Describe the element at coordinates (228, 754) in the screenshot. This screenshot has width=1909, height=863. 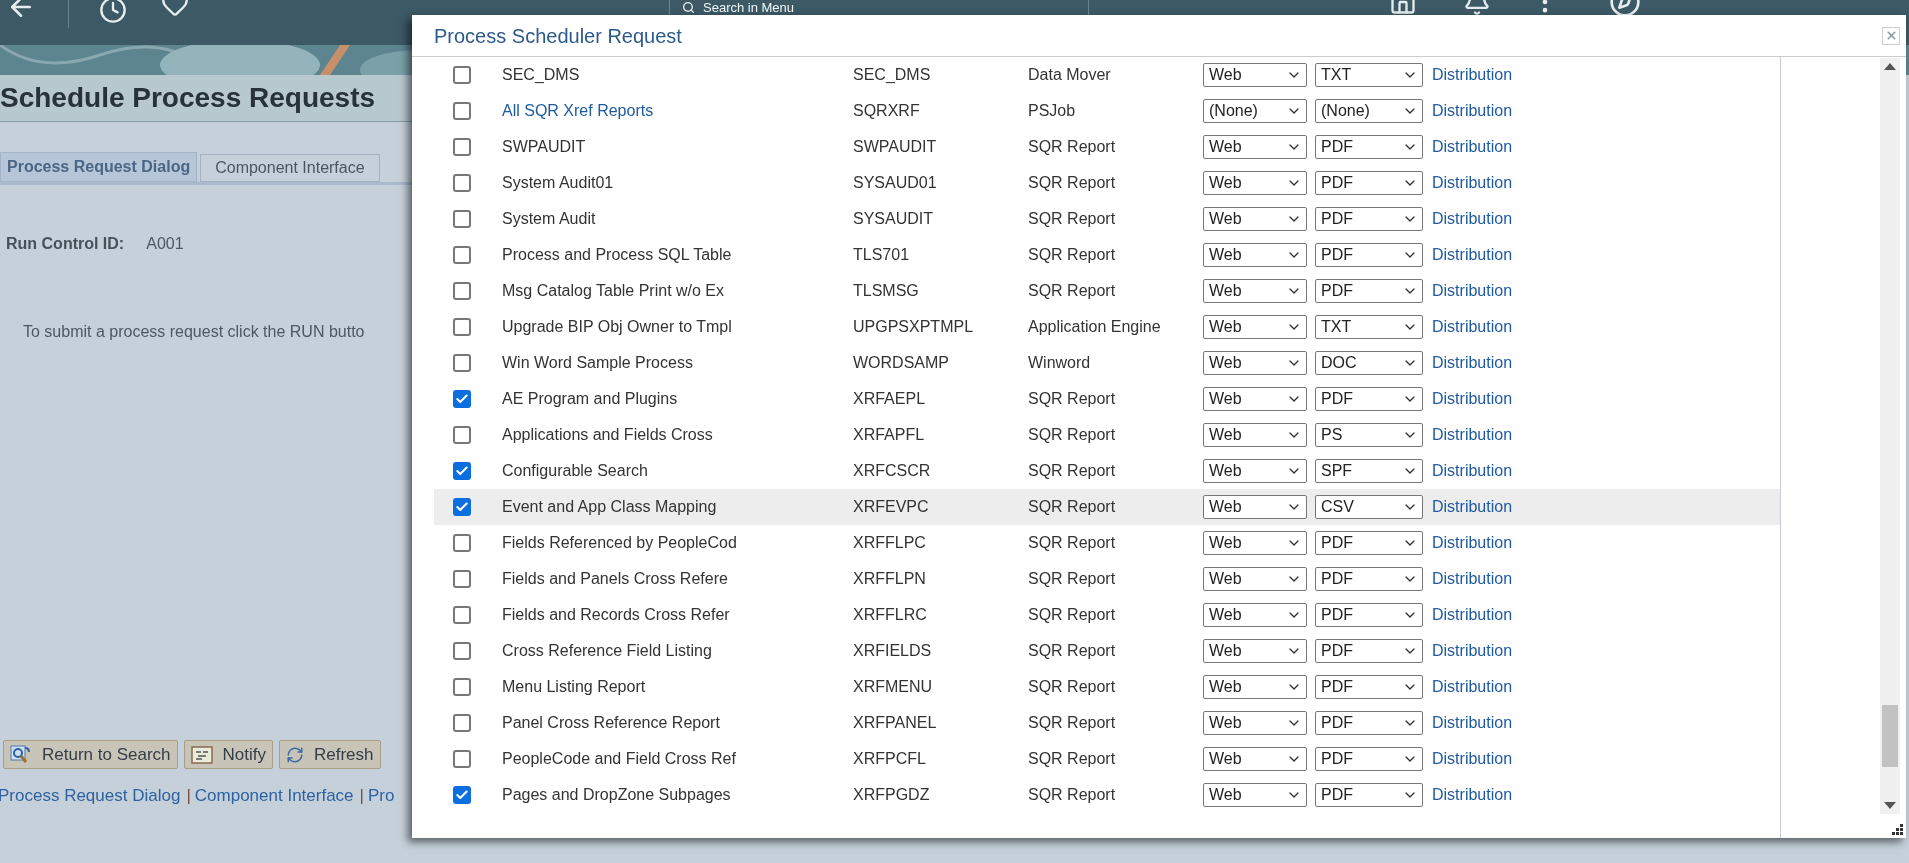
I see `toolbar-button: Notify` at that location.